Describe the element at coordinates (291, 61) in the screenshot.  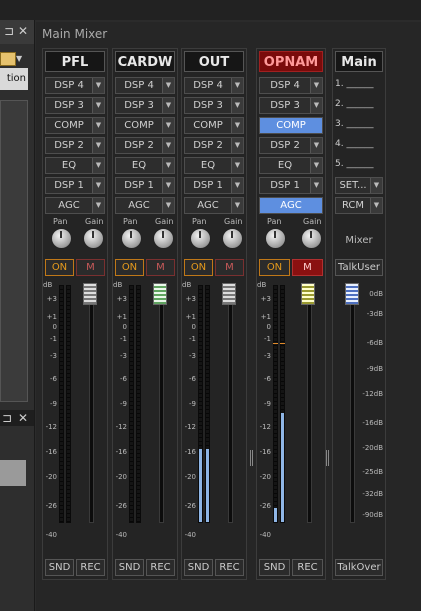
I see `channel-name: OPNAM` at that location.